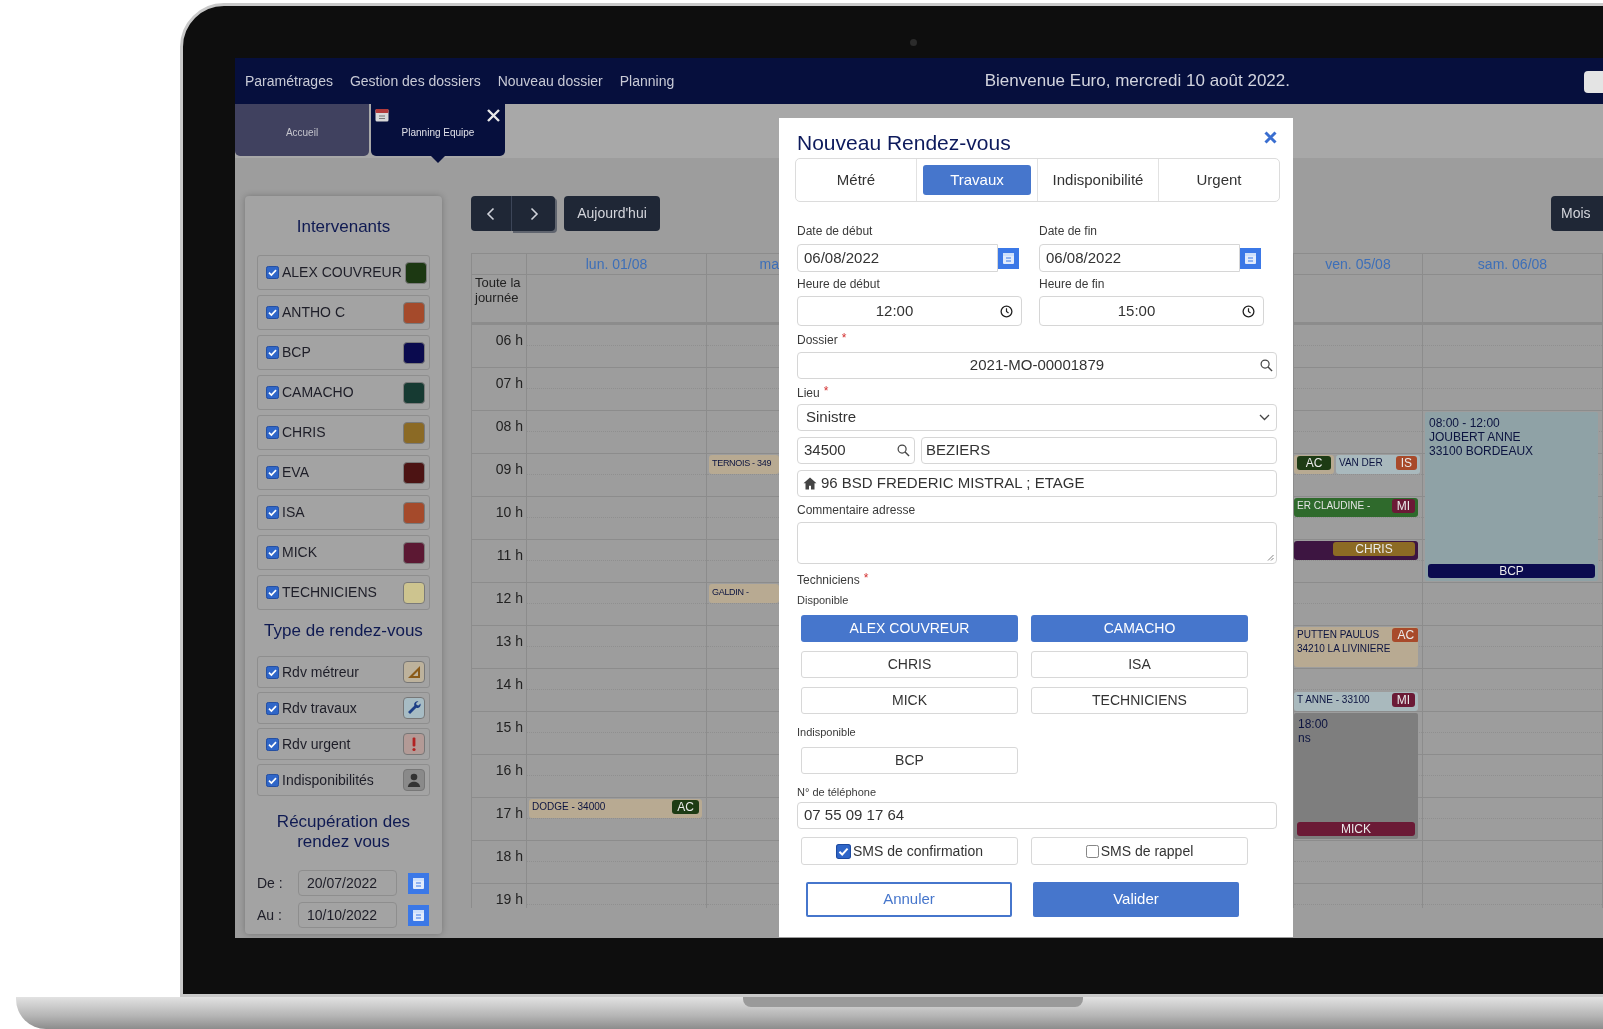  What do you see at coordinates (909, 760) in the screenshot?
I see `technician-toggle: BCP` at bounding box center [909, 760].